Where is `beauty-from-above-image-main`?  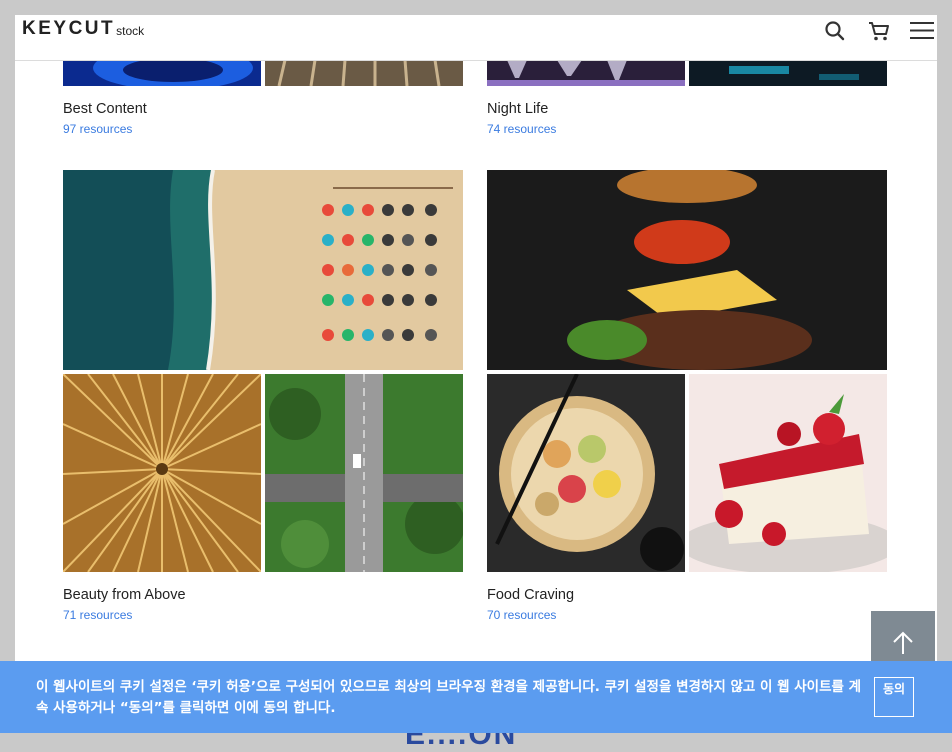 beauty-from-above-image-main is located at coordinates (263, 270).